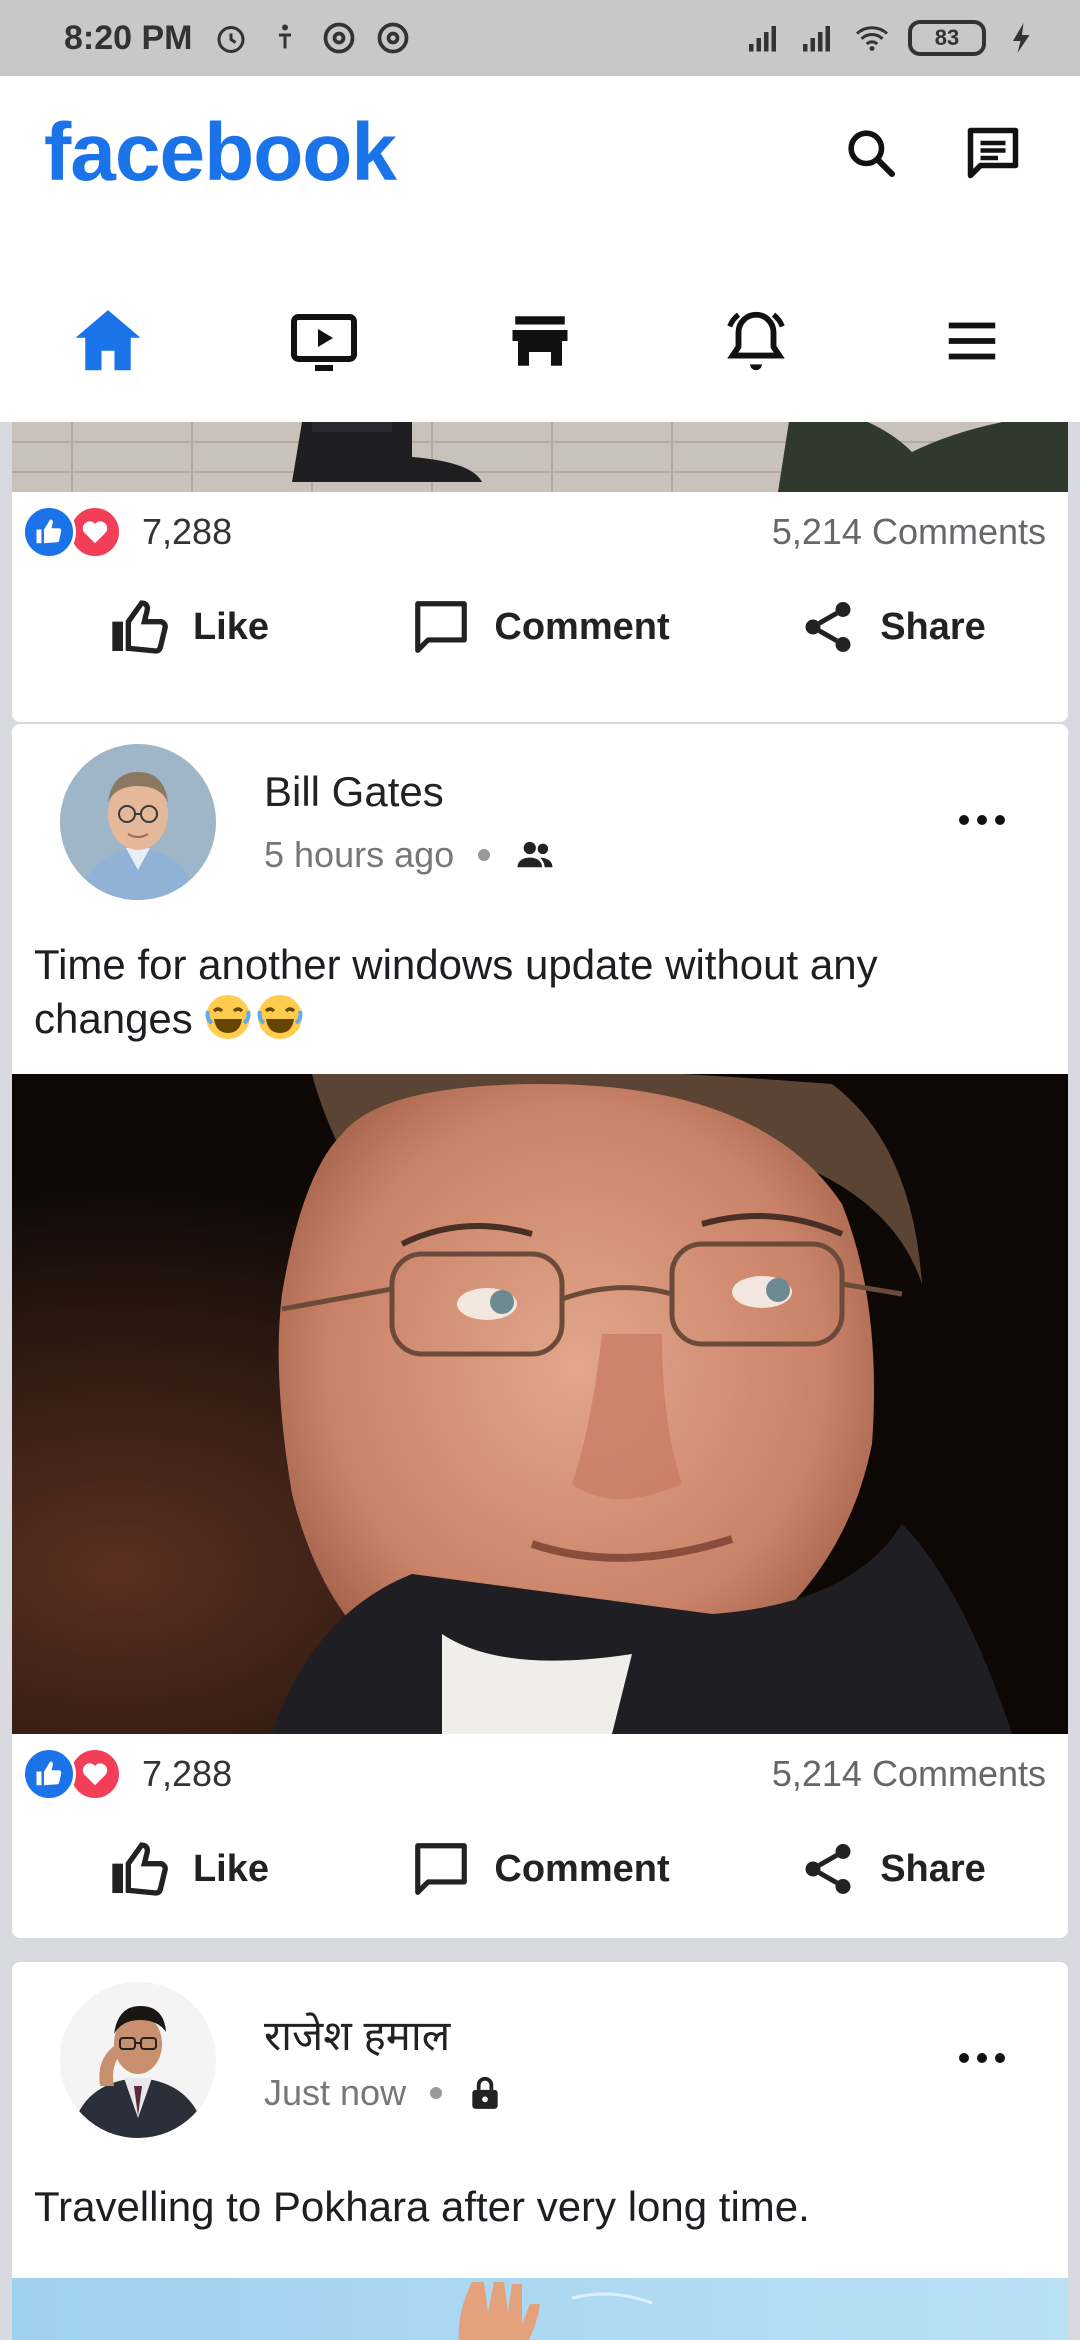 Image resolution: width=1080 pixels, height=2340 pixels. I want to click on tab-marketplace, so click(540, 341).